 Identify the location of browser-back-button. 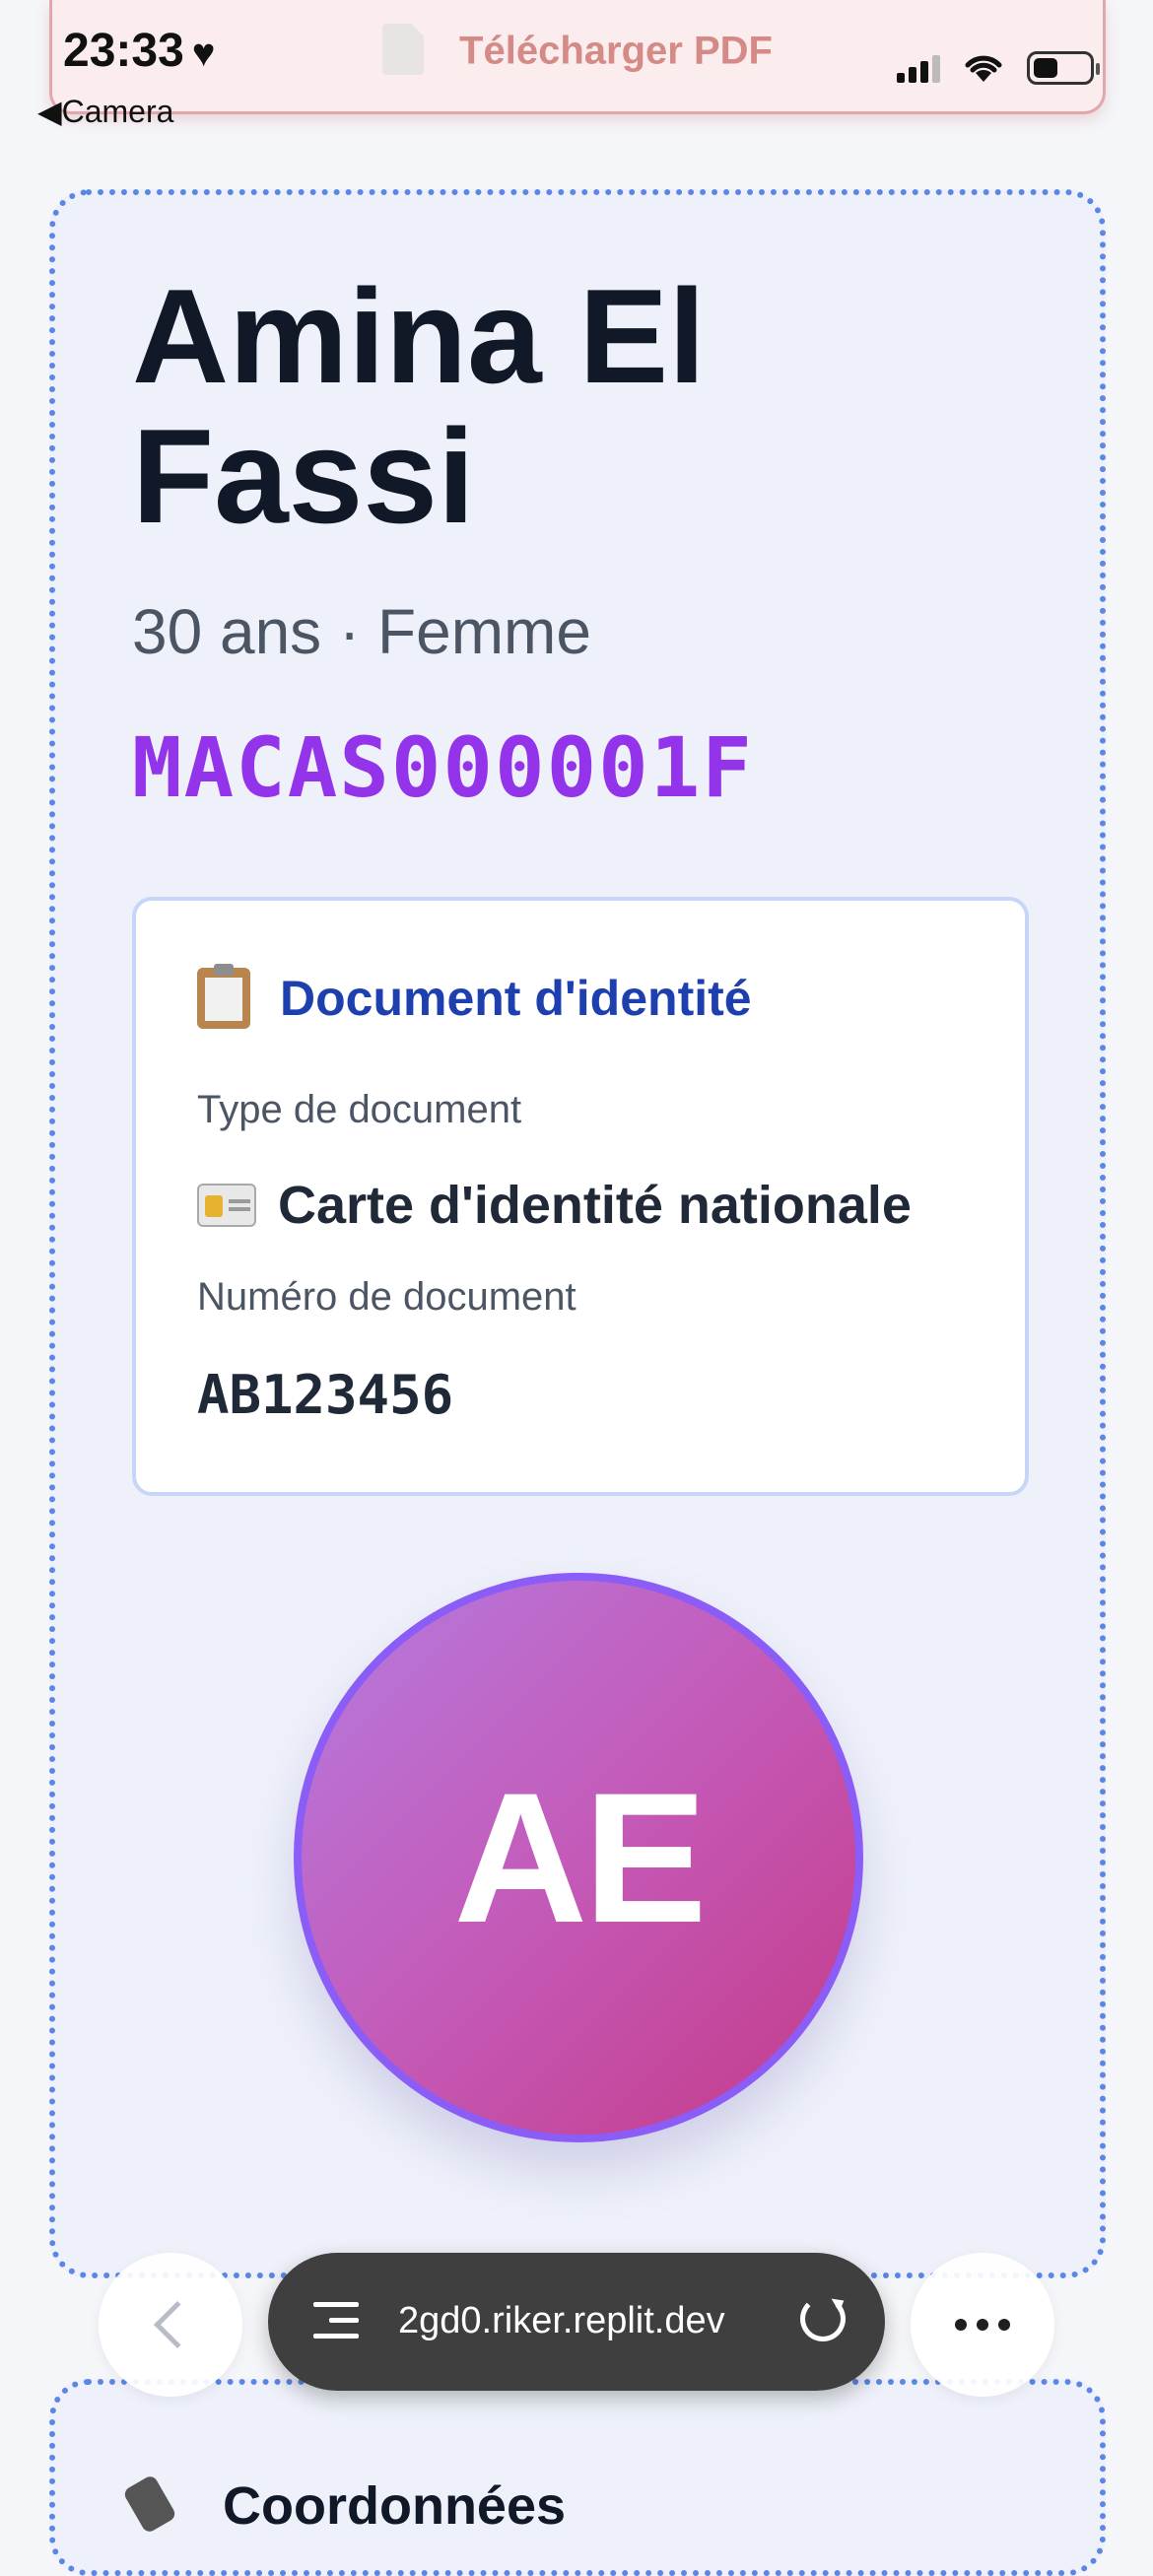
(171, 2325).